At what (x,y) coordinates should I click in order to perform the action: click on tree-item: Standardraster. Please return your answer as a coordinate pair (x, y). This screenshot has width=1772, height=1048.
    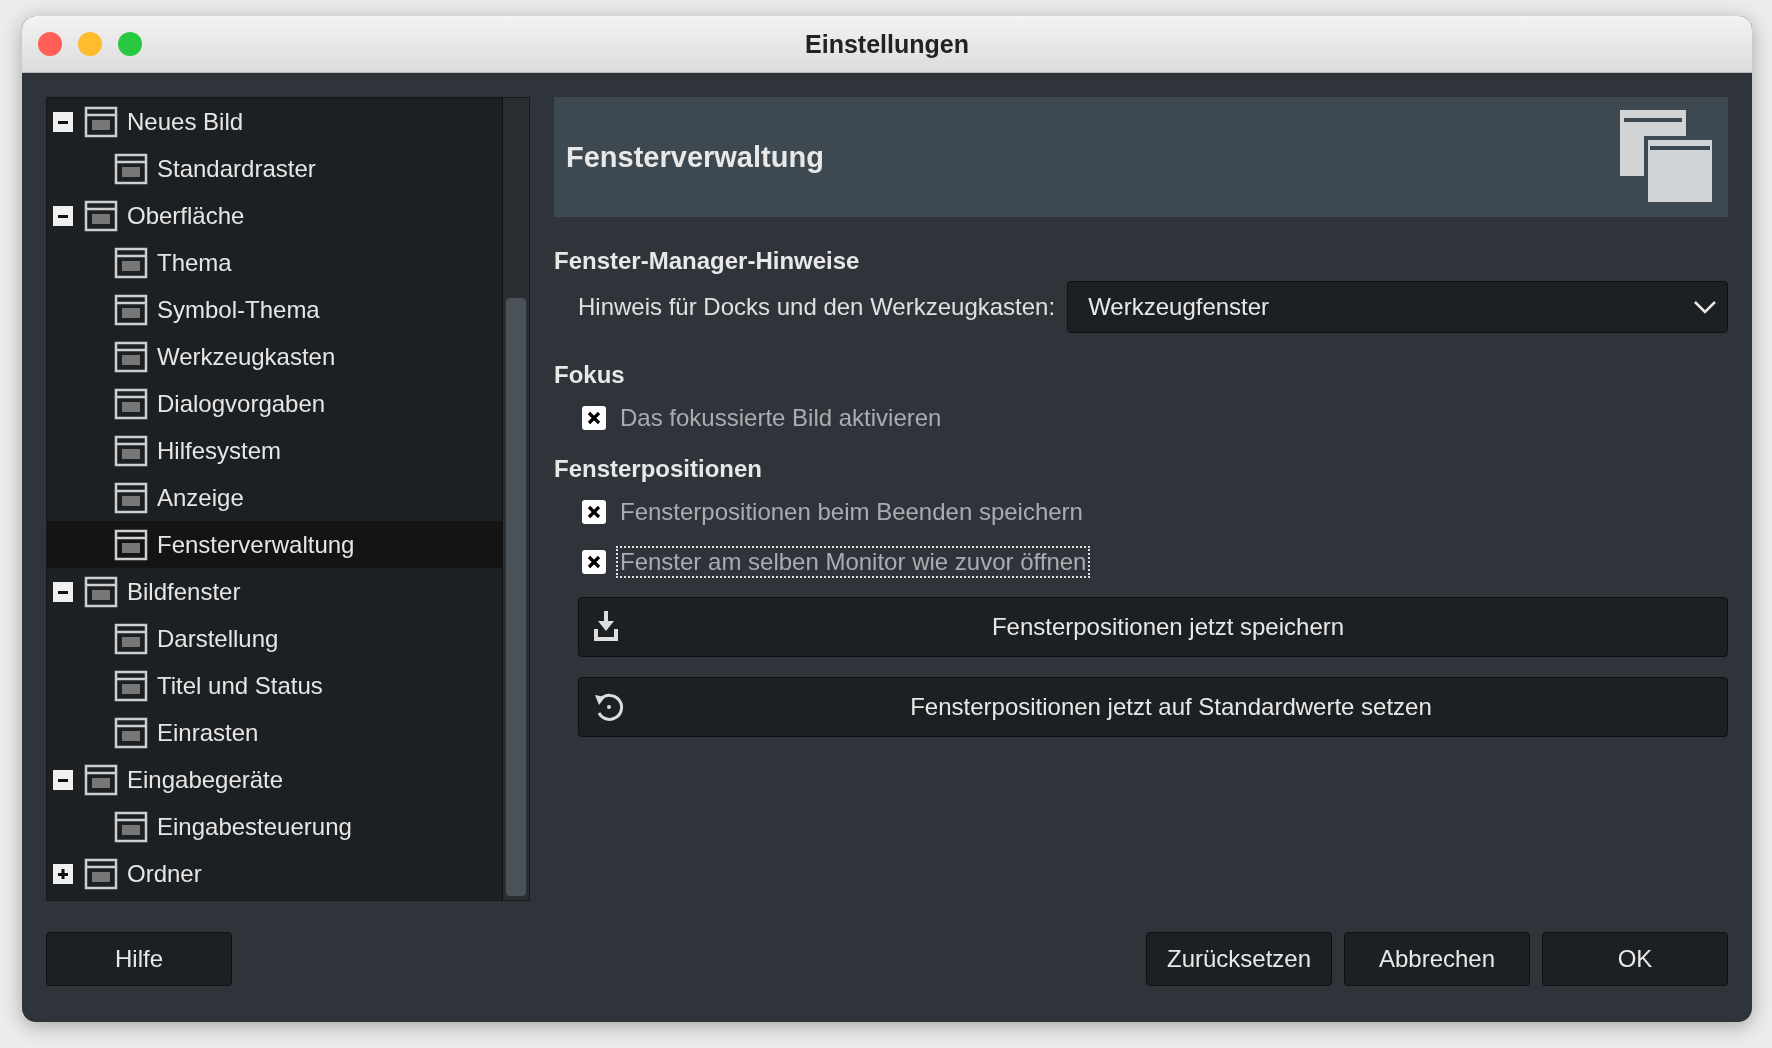
    Looking at the image, I should click on (274, 168).